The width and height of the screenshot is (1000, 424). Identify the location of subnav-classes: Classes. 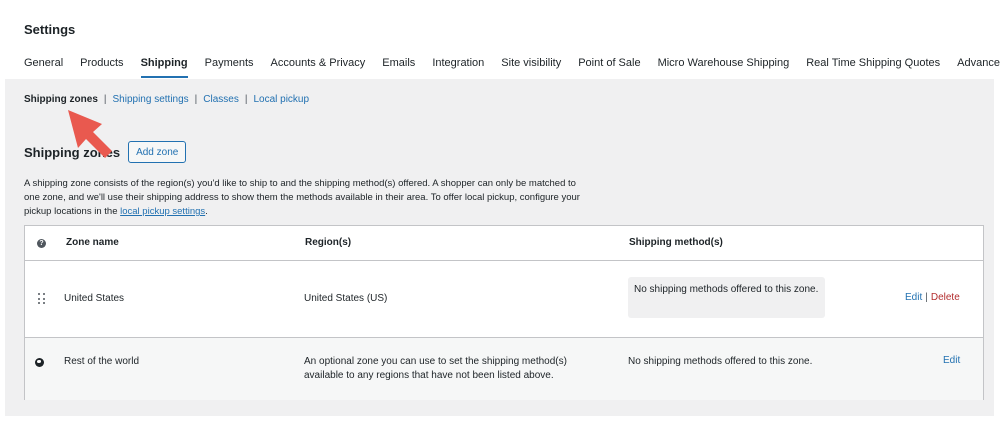
(221, 99).